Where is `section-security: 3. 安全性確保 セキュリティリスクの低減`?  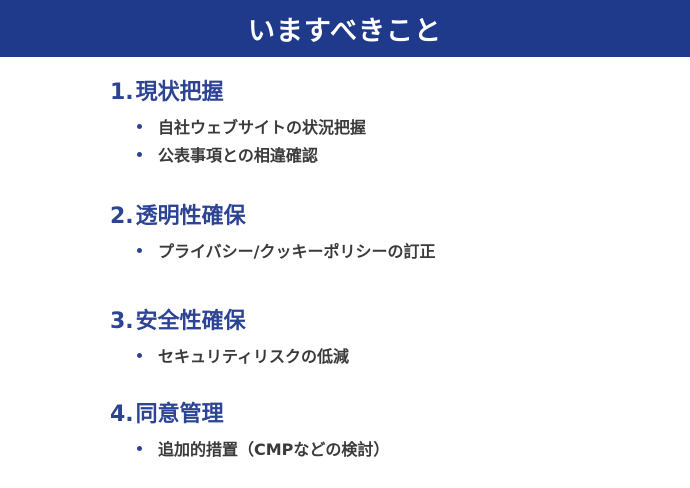 section-security: 3. 安全性確保 セキュリティリスクの低減 is located at coordinates (229, 338).